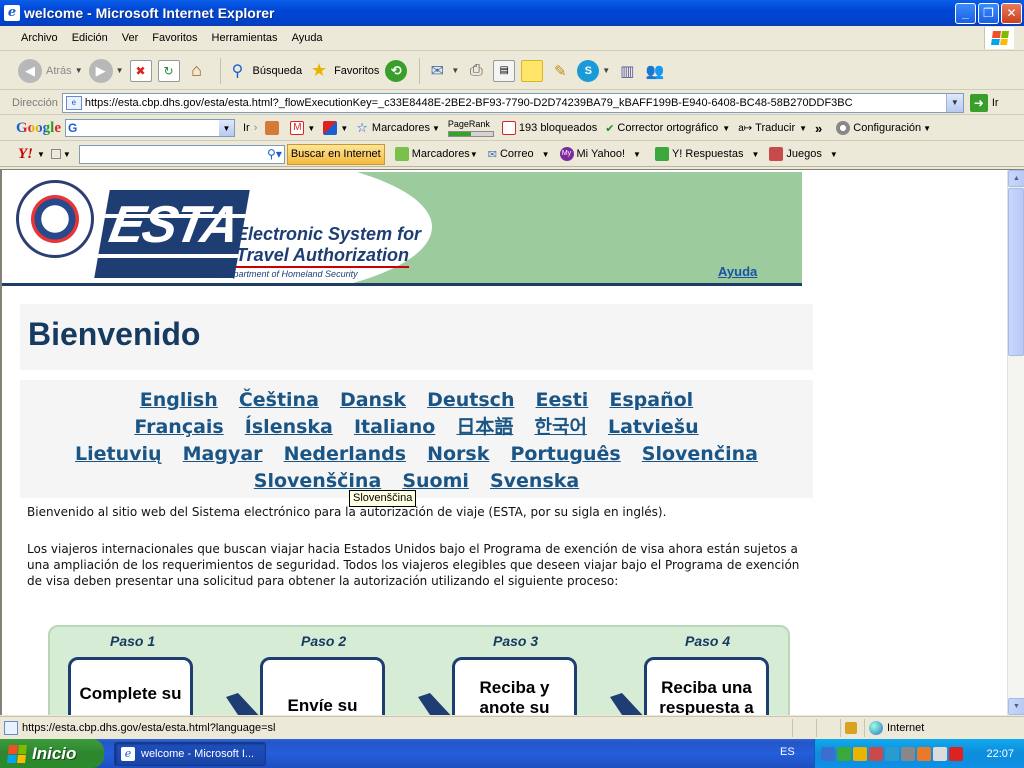 This screenshot has width=1024, height=768. I want to click on start-button: Inicio, so click(52, 753).